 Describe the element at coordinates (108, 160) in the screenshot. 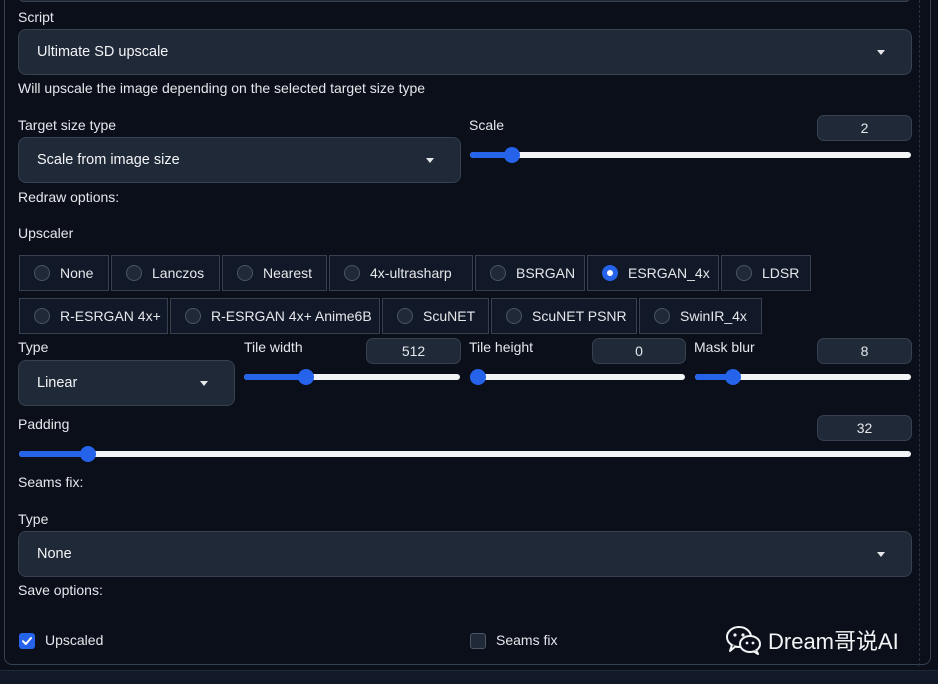

I see `target-size-type-selected: Scale from image size` at that location.